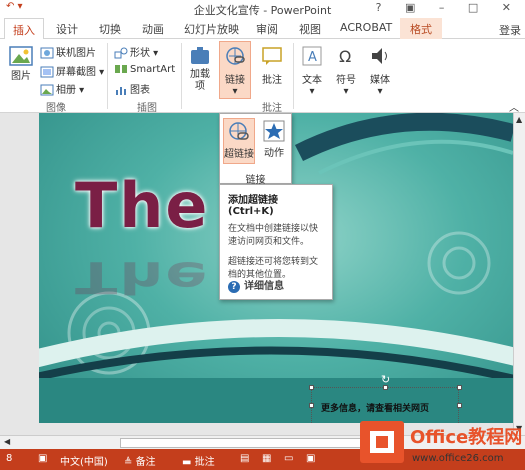  Describe the element at coordinates (47, 90) in the screenshot. I see `album-icon` at that location.